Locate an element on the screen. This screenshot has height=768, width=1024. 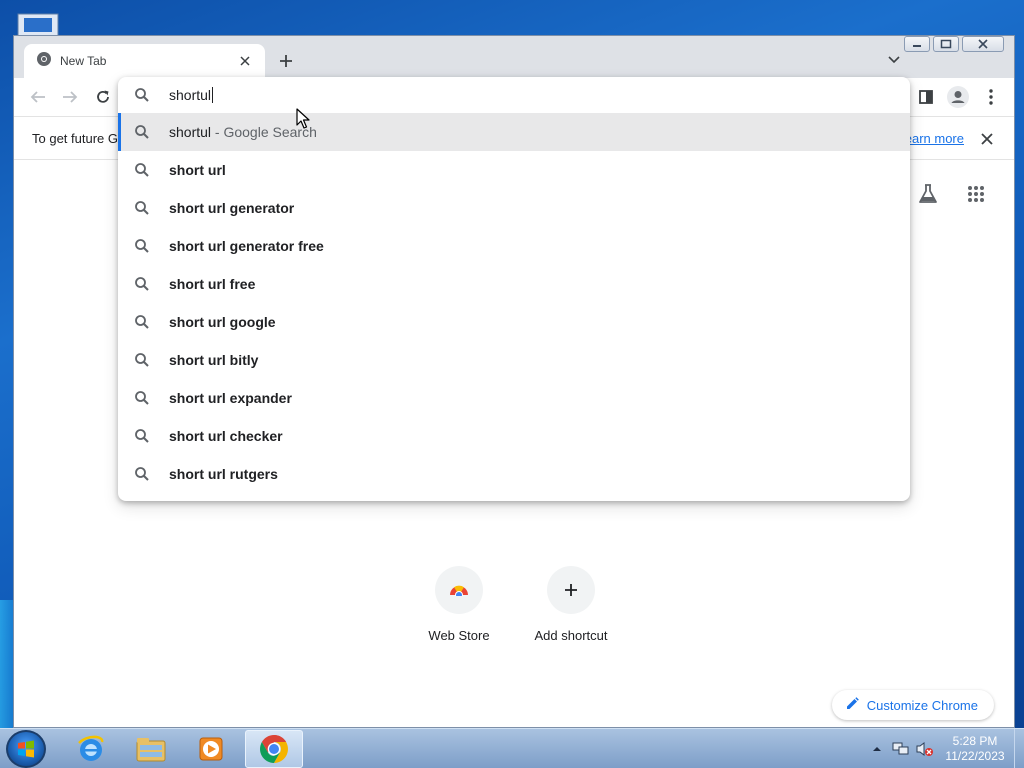
address-bar-input: shortul is located at coordinates (514, 95).